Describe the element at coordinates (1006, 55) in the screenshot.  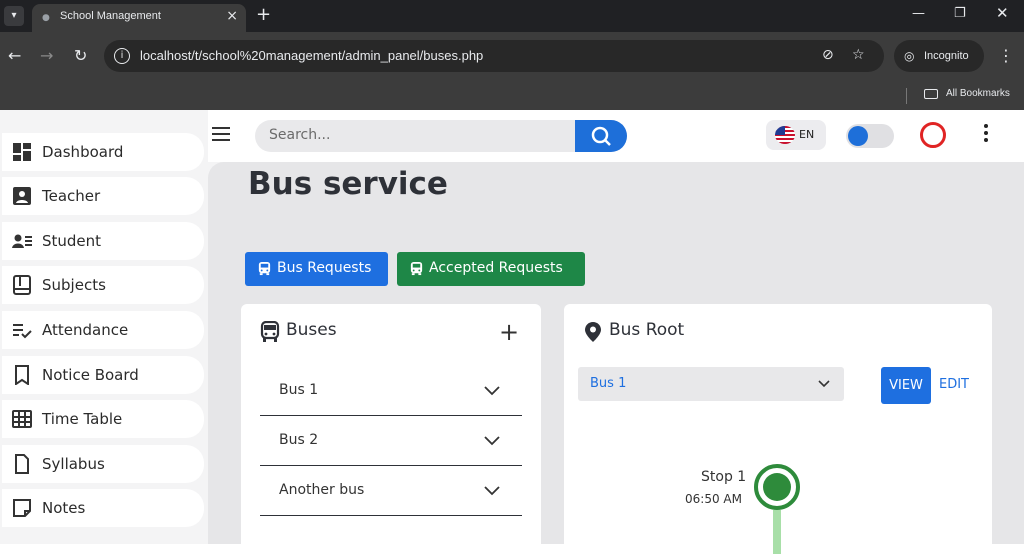
I see `browser-menu-icon: ⋮` at that location.